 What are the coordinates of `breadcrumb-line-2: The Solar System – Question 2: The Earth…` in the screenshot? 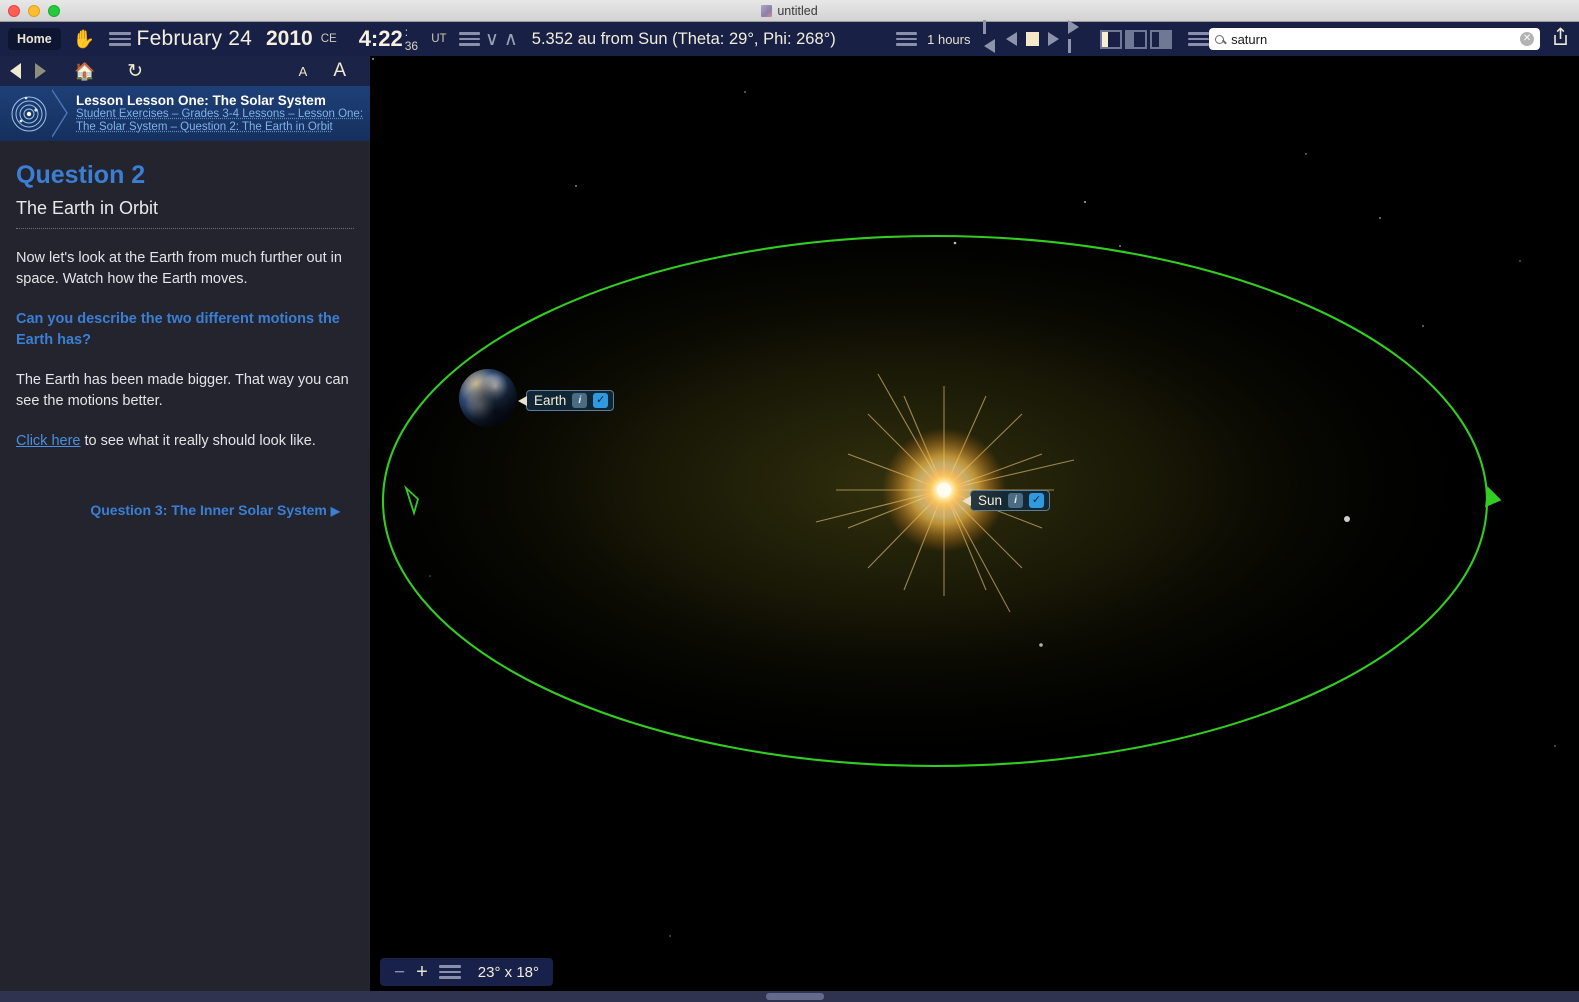 It's located at (219, 127).